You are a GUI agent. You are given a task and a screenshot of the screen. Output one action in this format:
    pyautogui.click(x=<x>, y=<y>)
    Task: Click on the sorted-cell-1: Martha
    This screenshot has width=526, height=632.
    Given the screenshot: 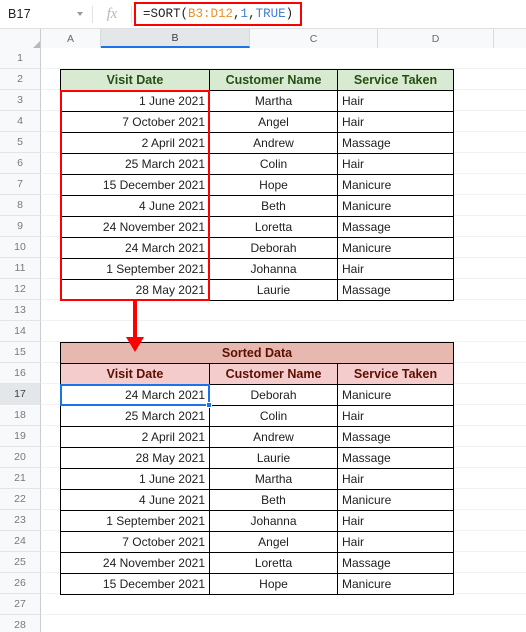 What is the action you would take?
    pyautogui.click(x=273, y=479)
    